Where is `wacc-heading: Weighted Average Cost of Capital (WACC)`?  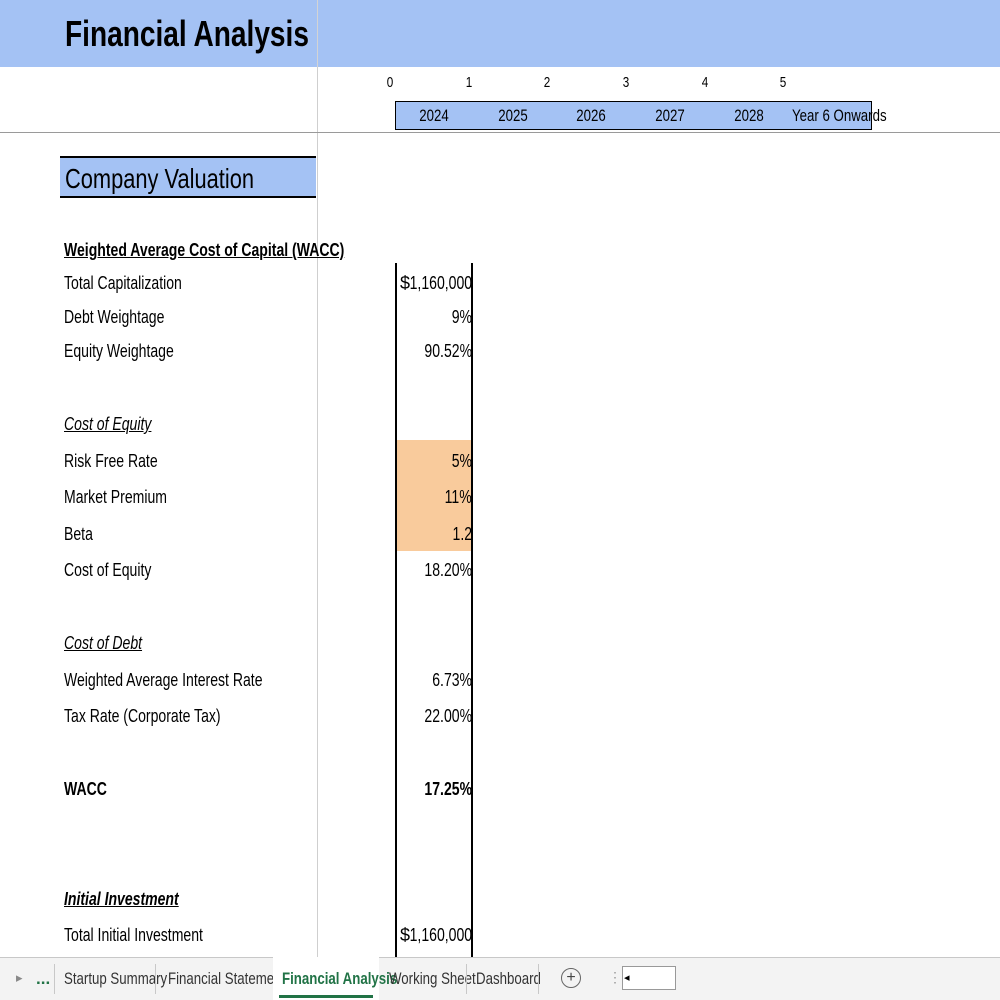
wacc-heading: Weighted Average Cost of Capital (WACC) is located at coordinates (204, 250).